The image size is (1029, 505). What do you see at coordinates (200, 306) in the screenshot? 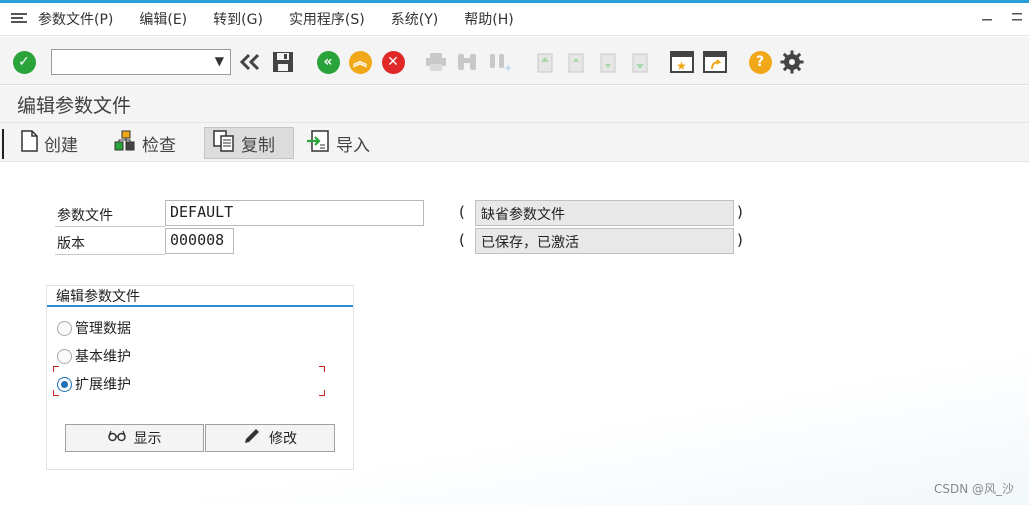
I see `group-title-underline` at bounding box center [200, 306].